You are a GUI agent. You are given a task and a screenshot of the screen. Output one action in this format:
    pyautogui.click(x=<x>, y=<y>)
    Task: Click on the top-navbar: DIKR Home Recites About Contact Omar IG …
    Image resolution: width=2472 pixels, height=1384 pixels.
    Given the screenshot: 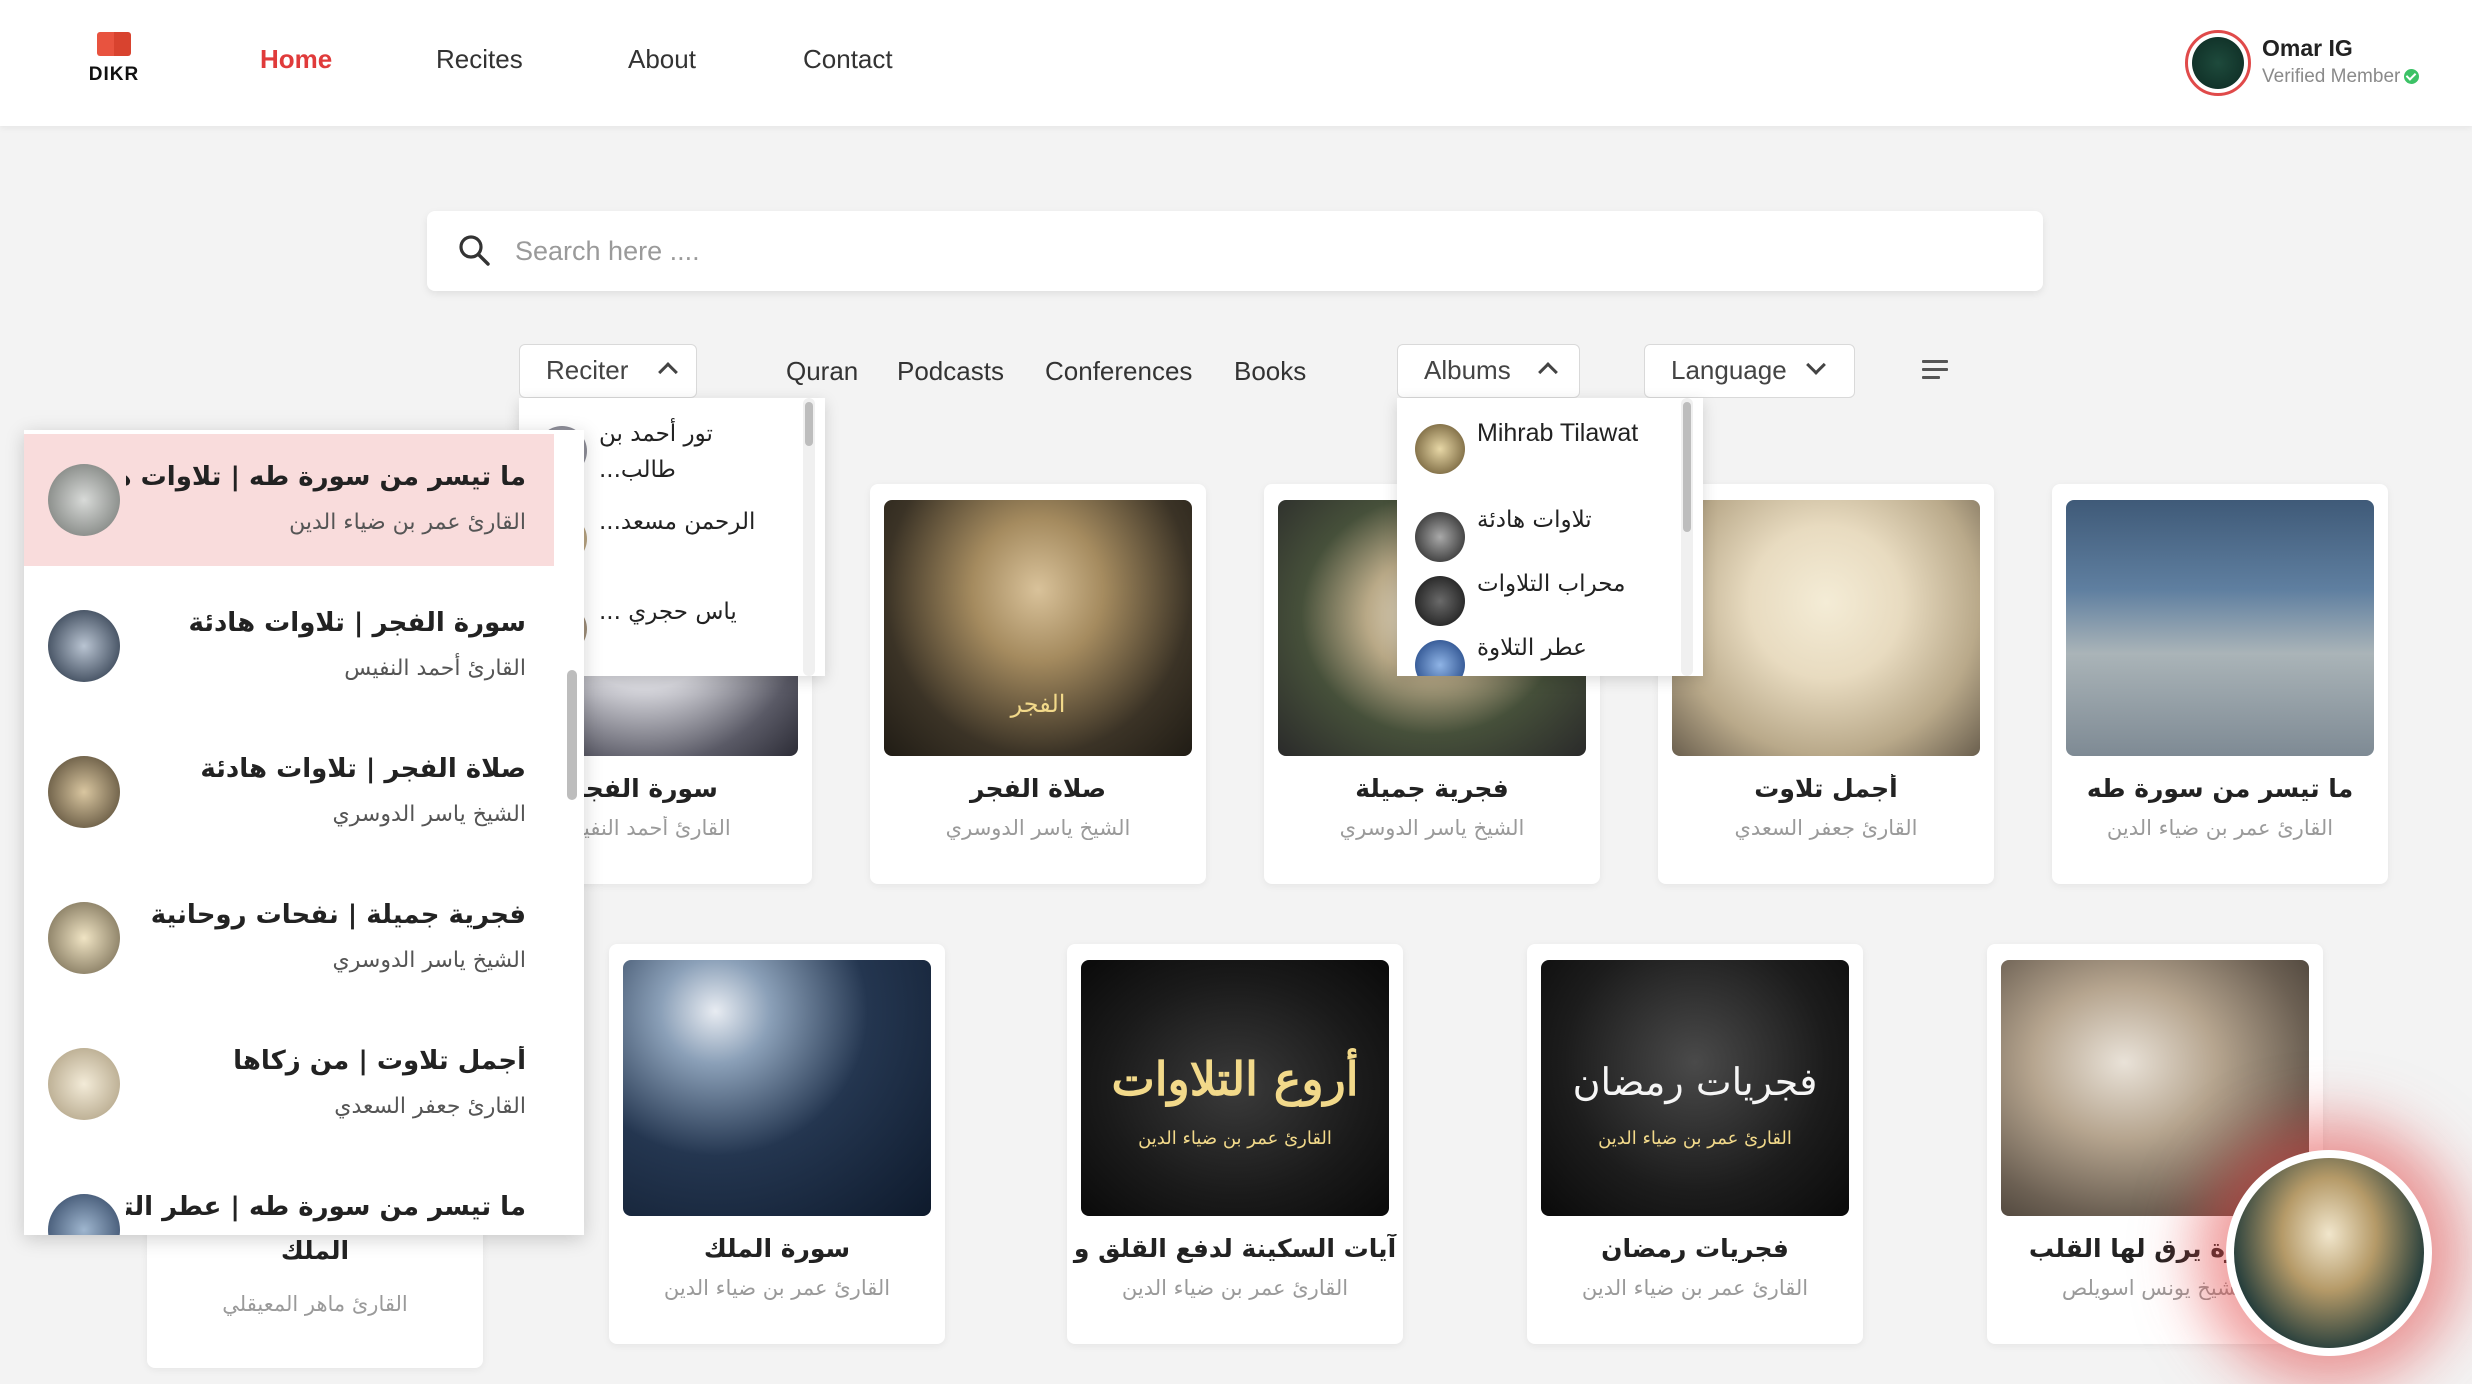 What is the action you would take?
    pyautogui.click(x=1236, y=63)
    